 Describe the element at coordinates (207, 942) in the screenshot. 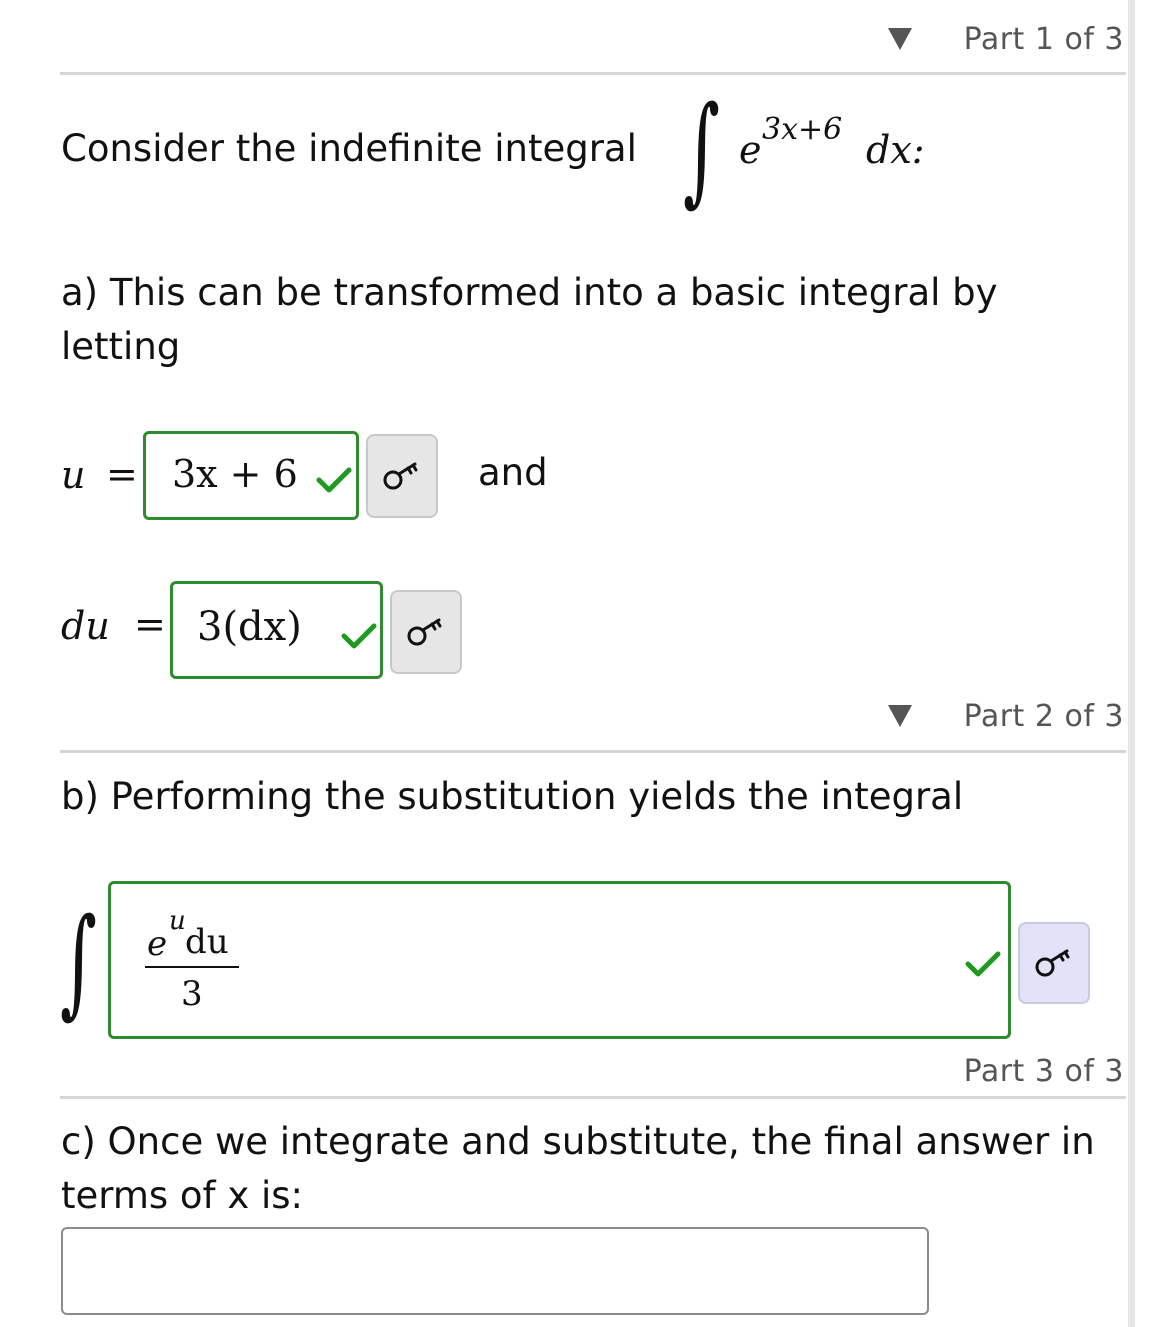

I see `numerator-du: du` at that location.